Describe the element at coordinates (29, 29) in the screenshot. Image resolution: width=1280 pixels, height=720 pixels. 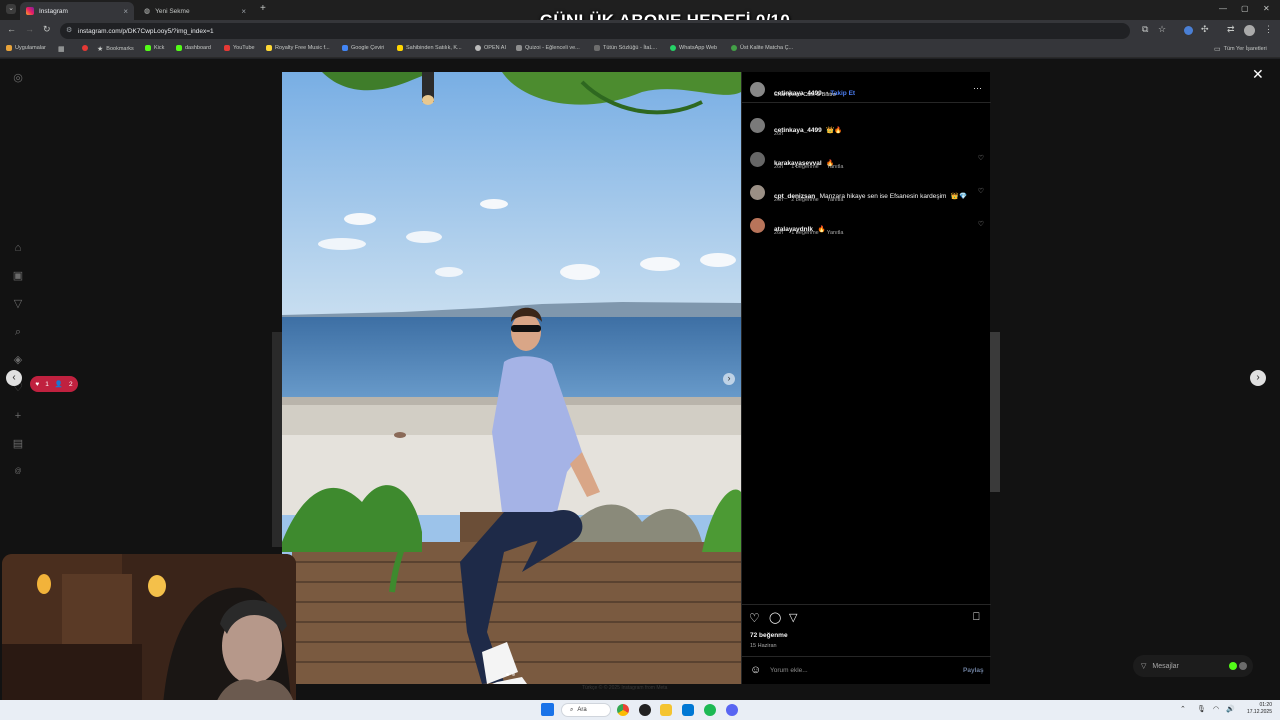
I see `forward-icon: →` at that location.